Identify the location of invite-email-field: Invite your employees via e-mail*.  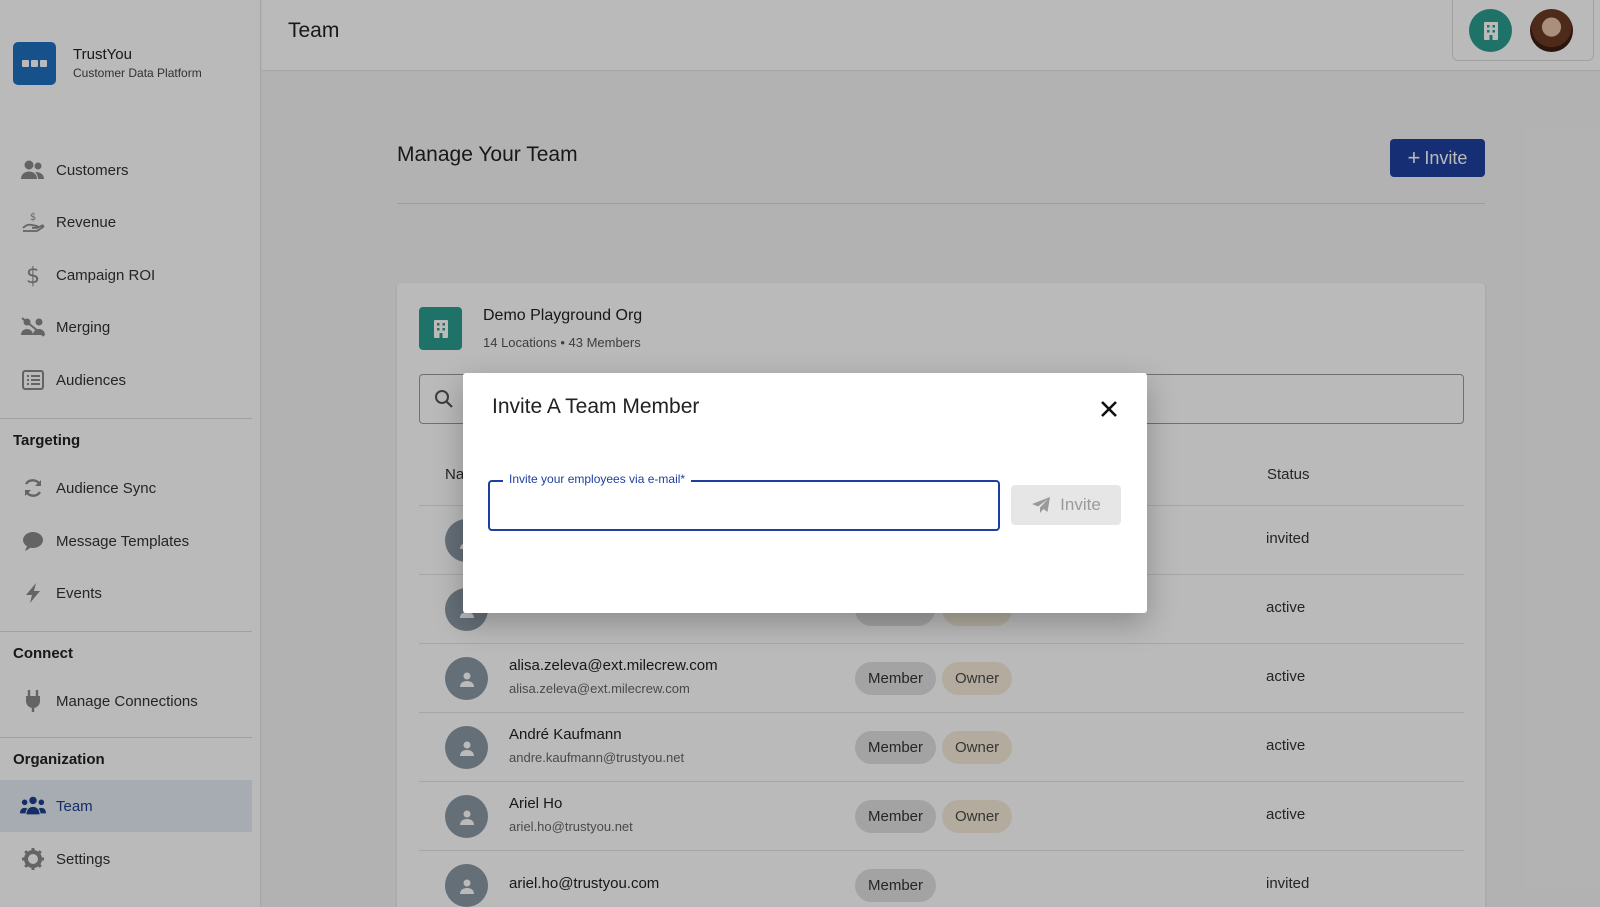
(744, 501).